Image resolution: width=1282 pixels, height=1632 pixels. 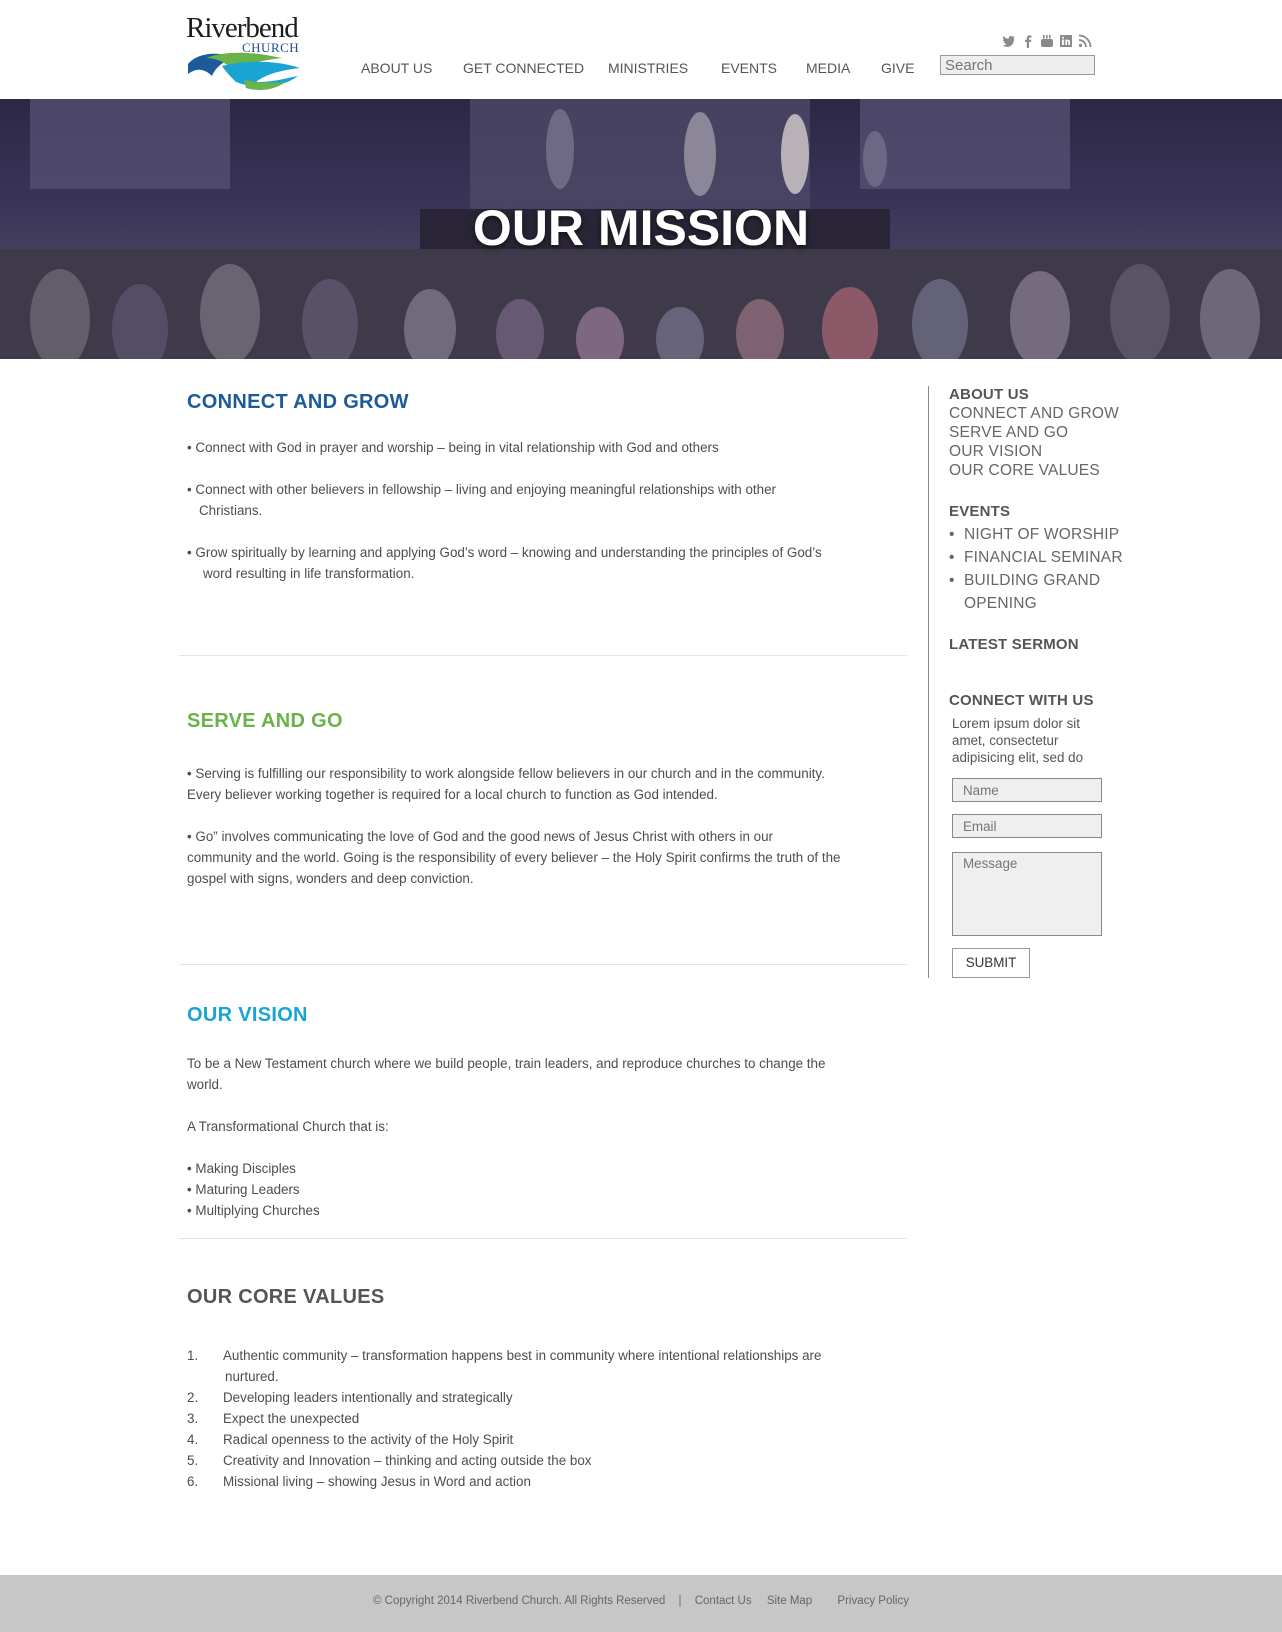 What do you see at coordinates (1008, 433) in the screenshot?
I see `sidebar-link-serve-and-go: SERVE AND GO` at bounding box center [1008, 433].